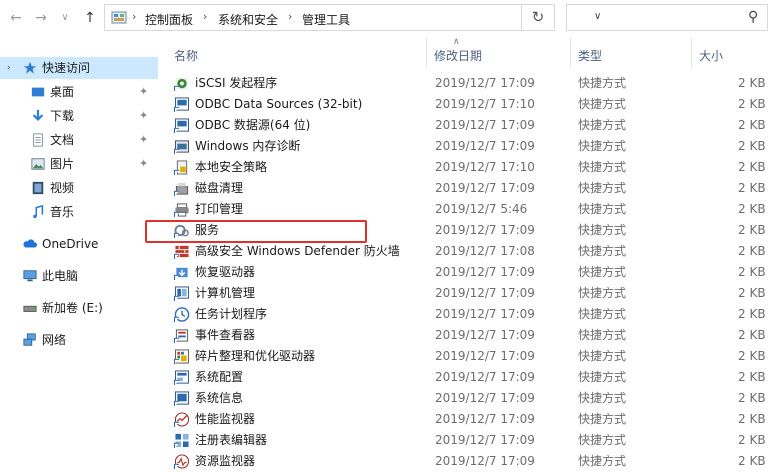  Describe the element at coordinates (464, 314) in the screenshot. I see `file-row: 任务计划程序 2019/12/7 17:09 快捷方式 2 KB` at that location.